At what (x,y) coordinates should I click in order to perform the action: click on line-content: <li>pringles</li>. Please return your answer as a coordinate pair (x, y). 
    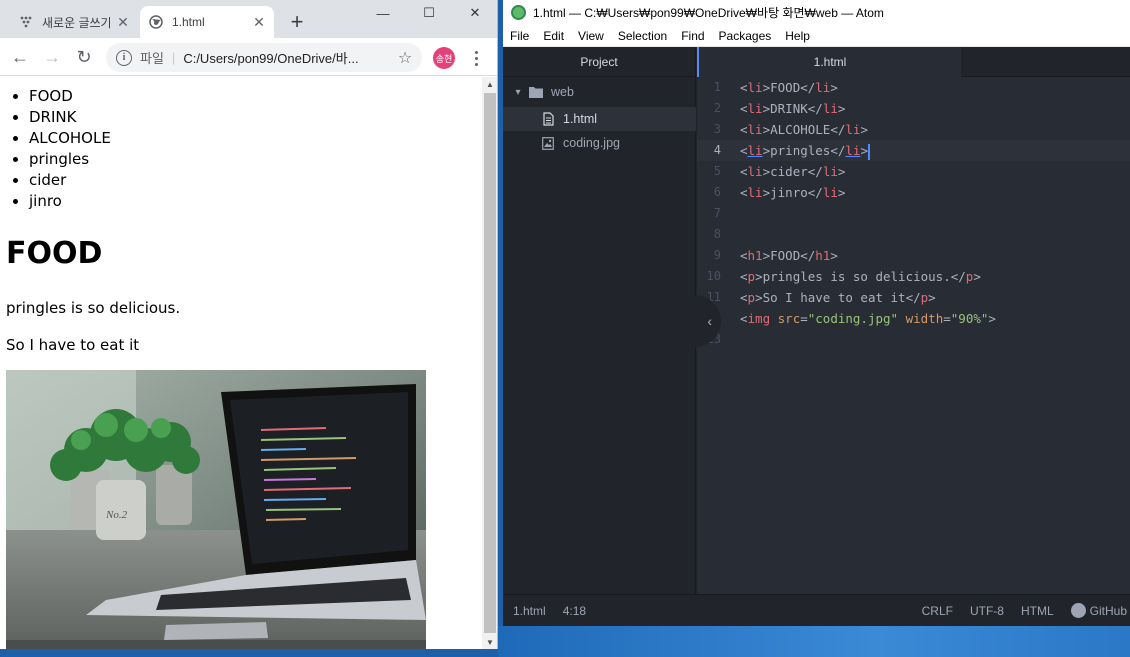
    Looking at the image, I should click on (805, 151).